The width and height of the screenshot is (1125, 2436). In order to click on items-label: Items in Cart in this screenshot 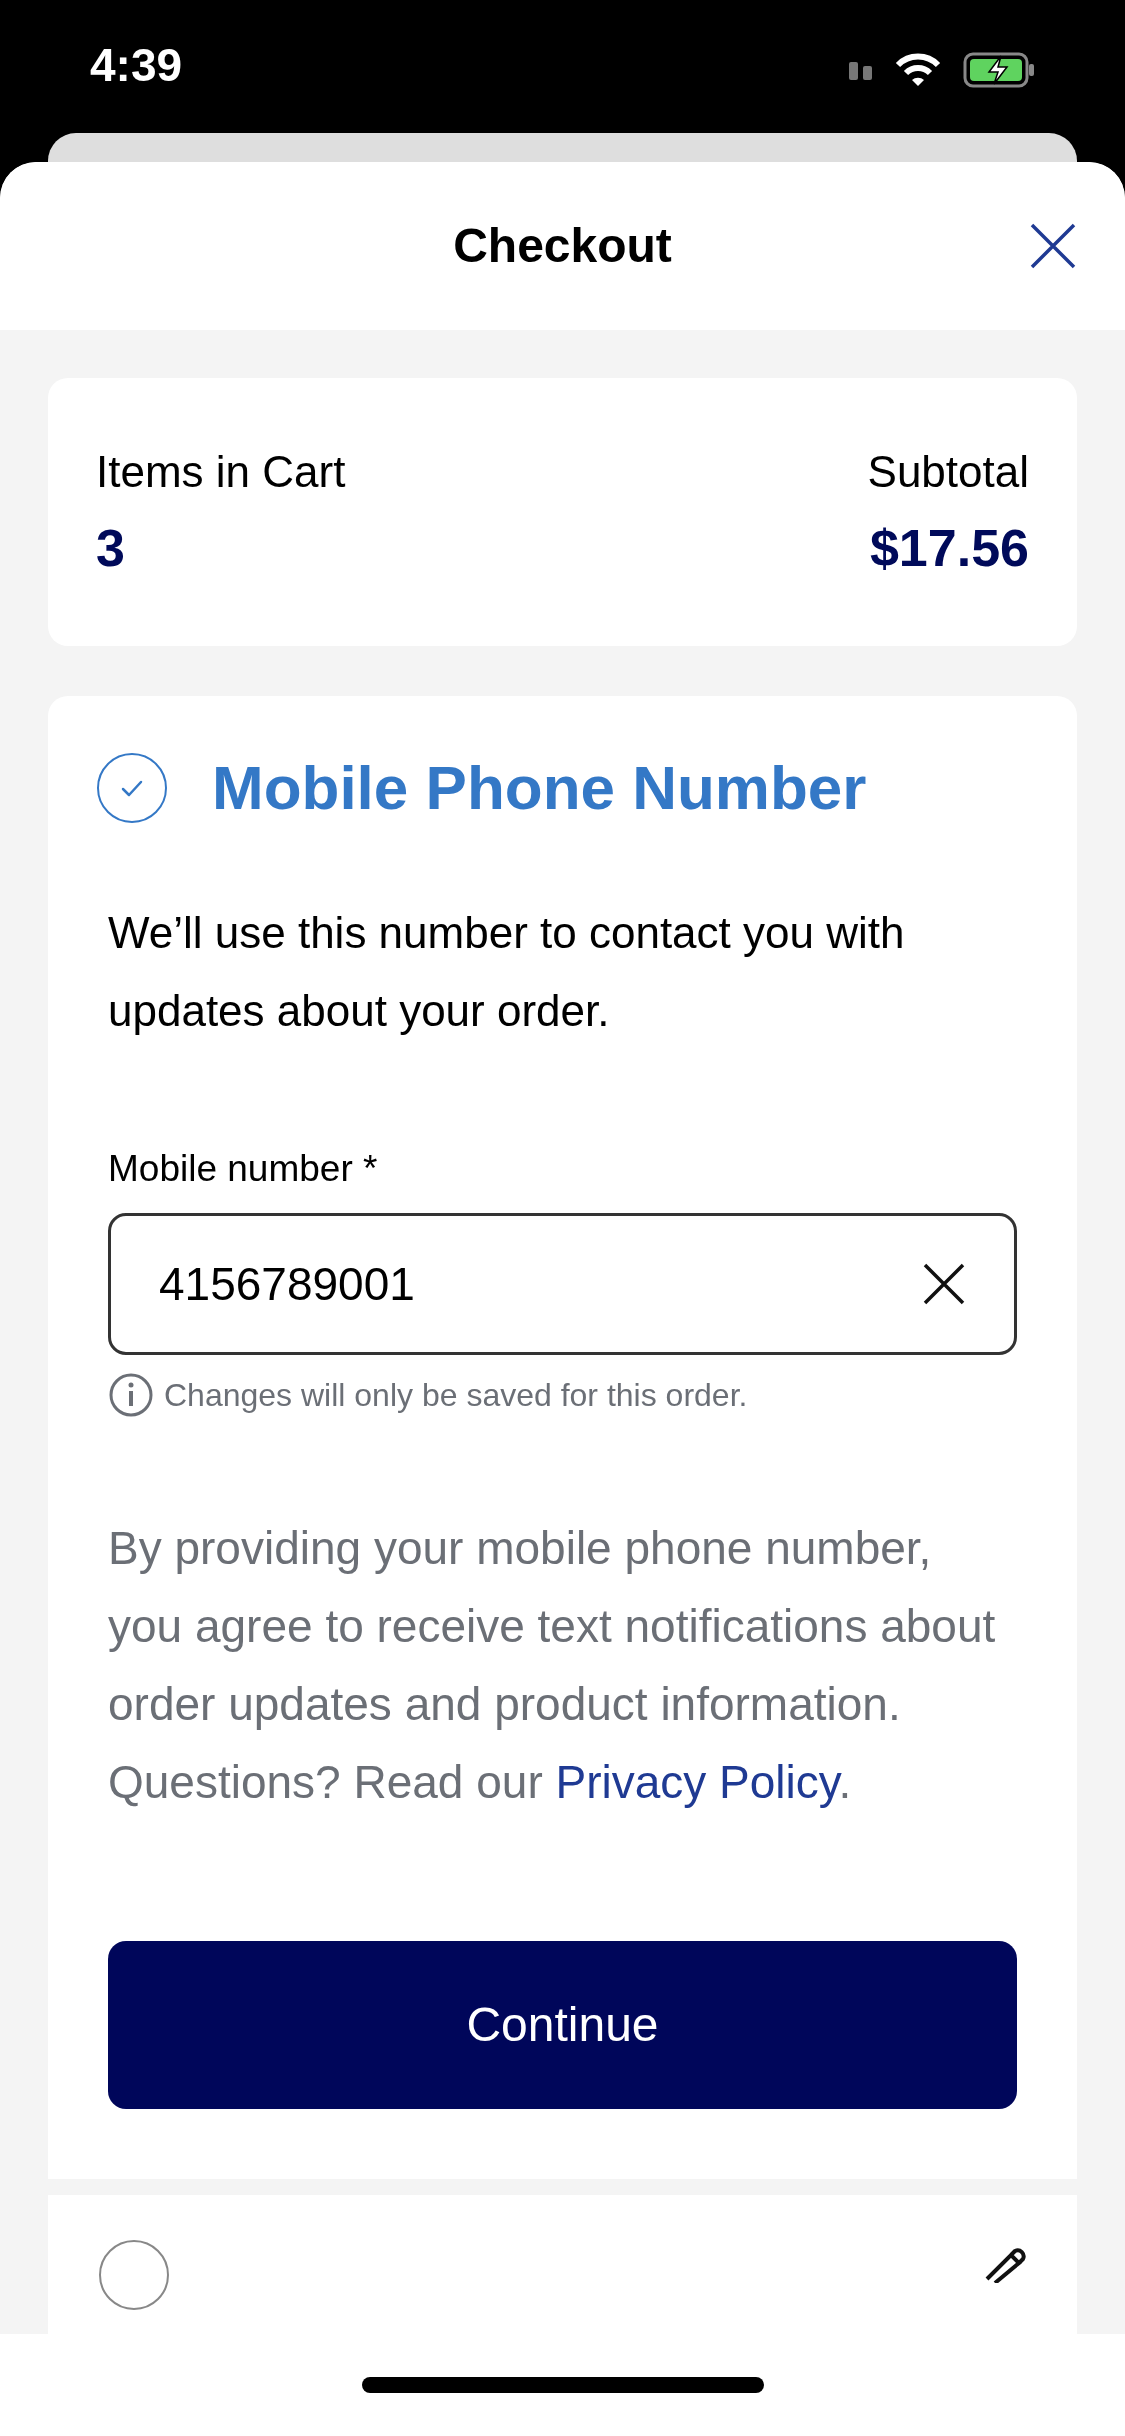, I will do `click(221, 472)`.